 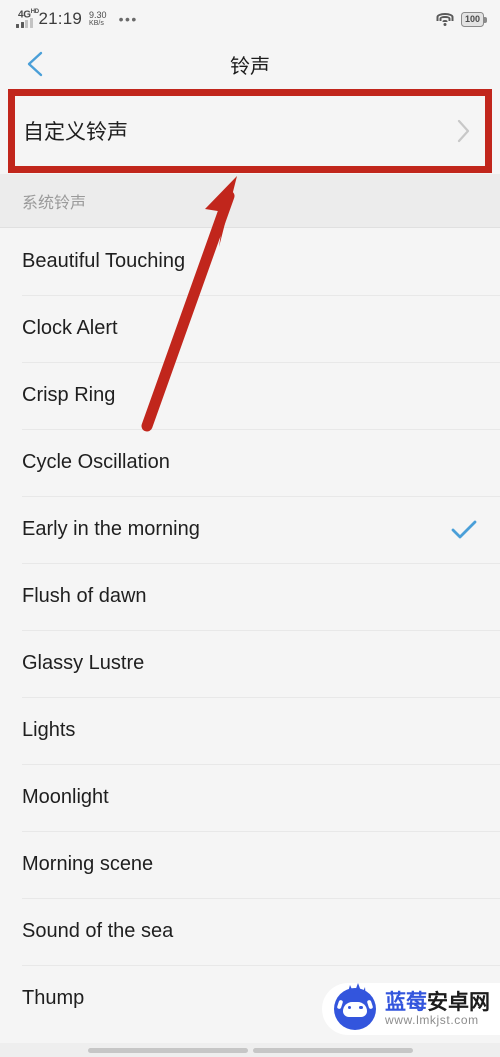 I want to click on ringtone-name: Clock Alert, so click(x=70, y=328).